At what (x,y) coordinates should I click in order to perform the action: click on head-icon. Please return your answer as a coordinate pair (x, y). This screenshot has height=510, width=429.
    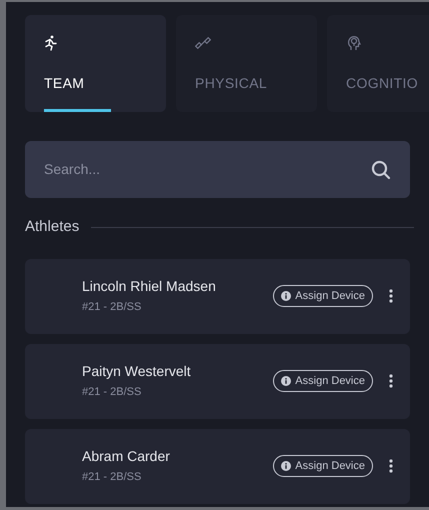
    Looking at the image, I should click on (354, 43).